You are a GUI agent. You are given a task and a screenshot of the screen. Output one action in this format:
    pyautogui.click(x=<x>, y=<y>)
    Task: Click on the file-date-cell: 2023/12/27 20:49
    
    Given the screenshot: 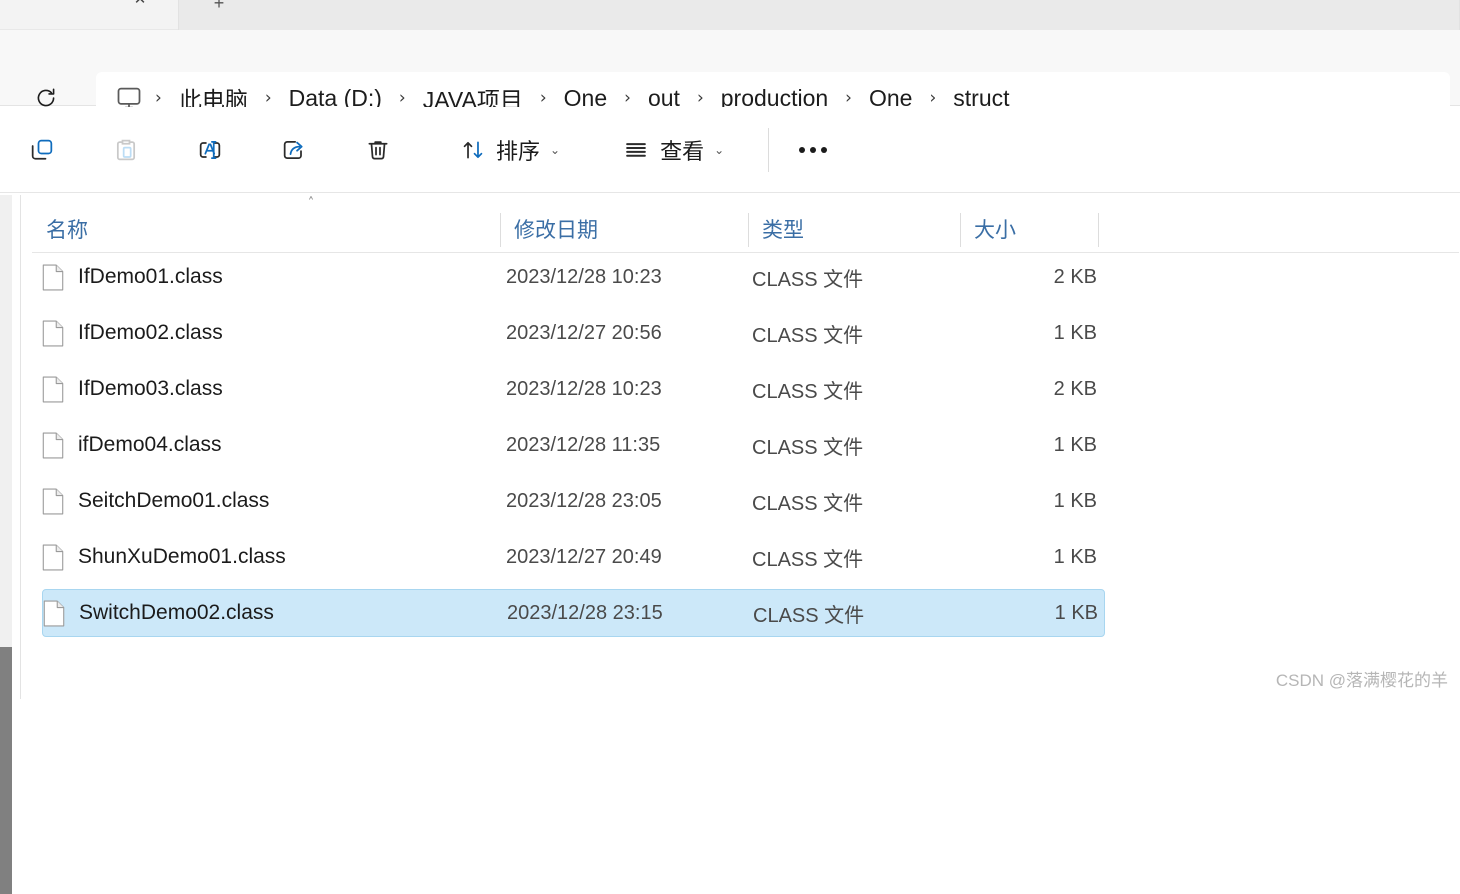 What is the action you would take?
    pyautogui.click(x=584, y=557)
    